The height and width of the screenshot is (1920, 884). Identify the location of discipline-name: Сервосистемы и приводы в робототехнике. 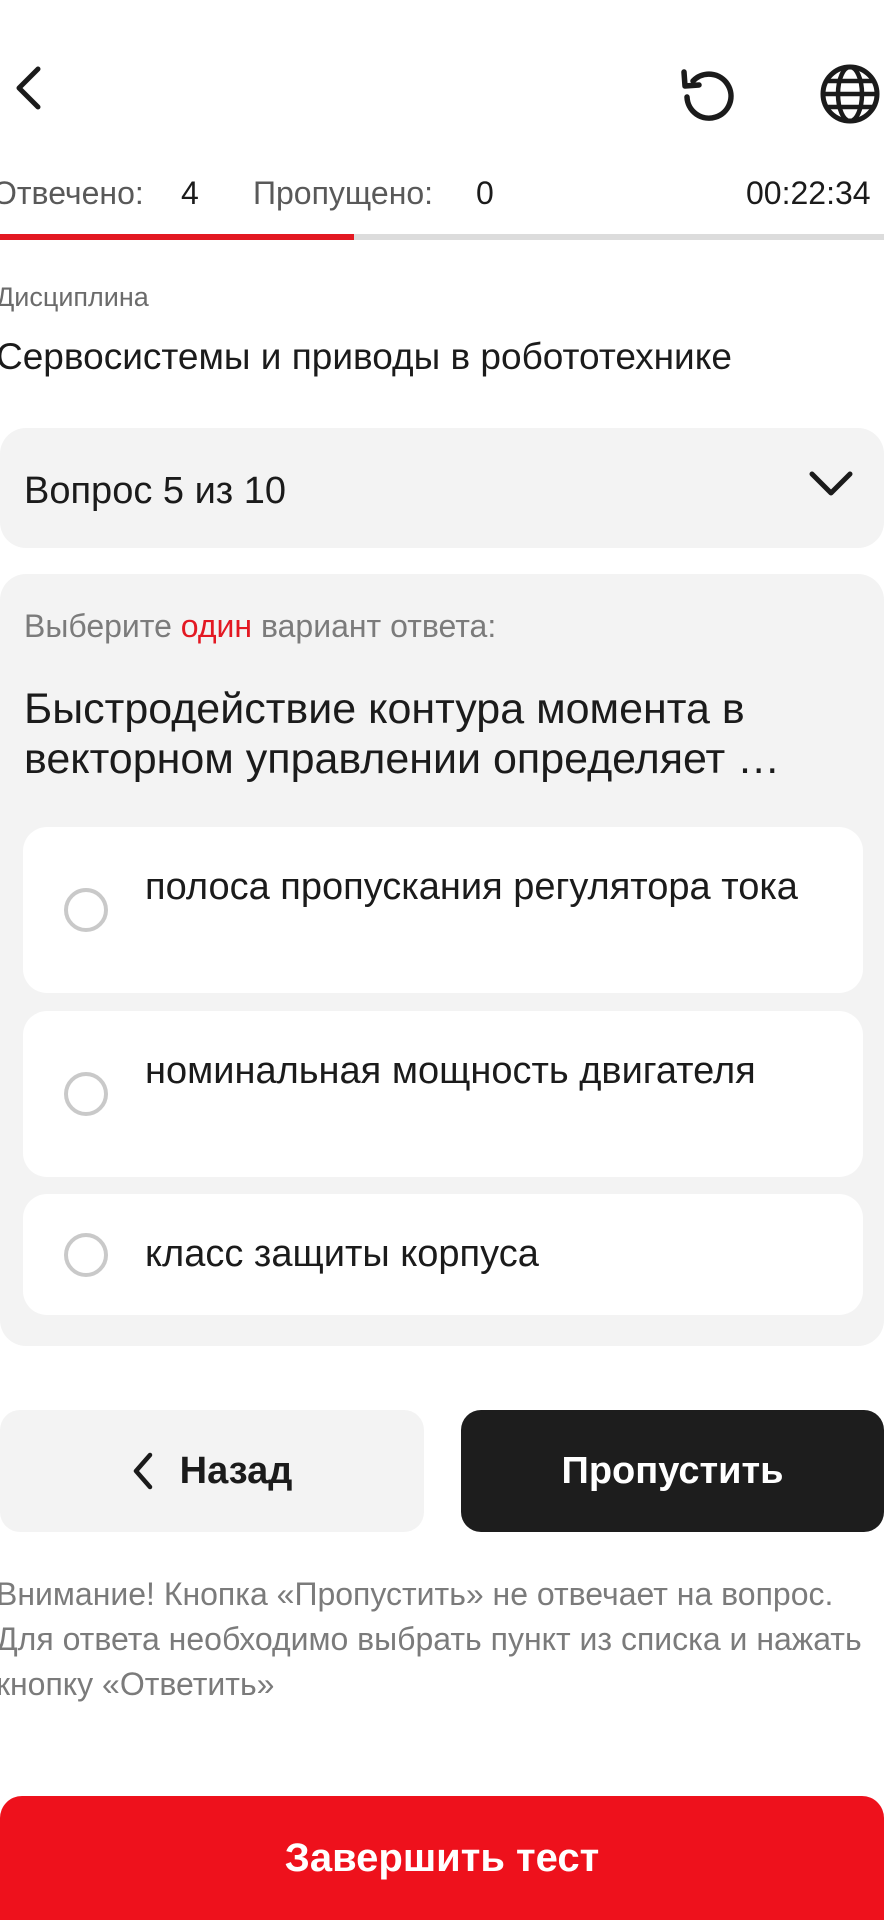
(366, 356).